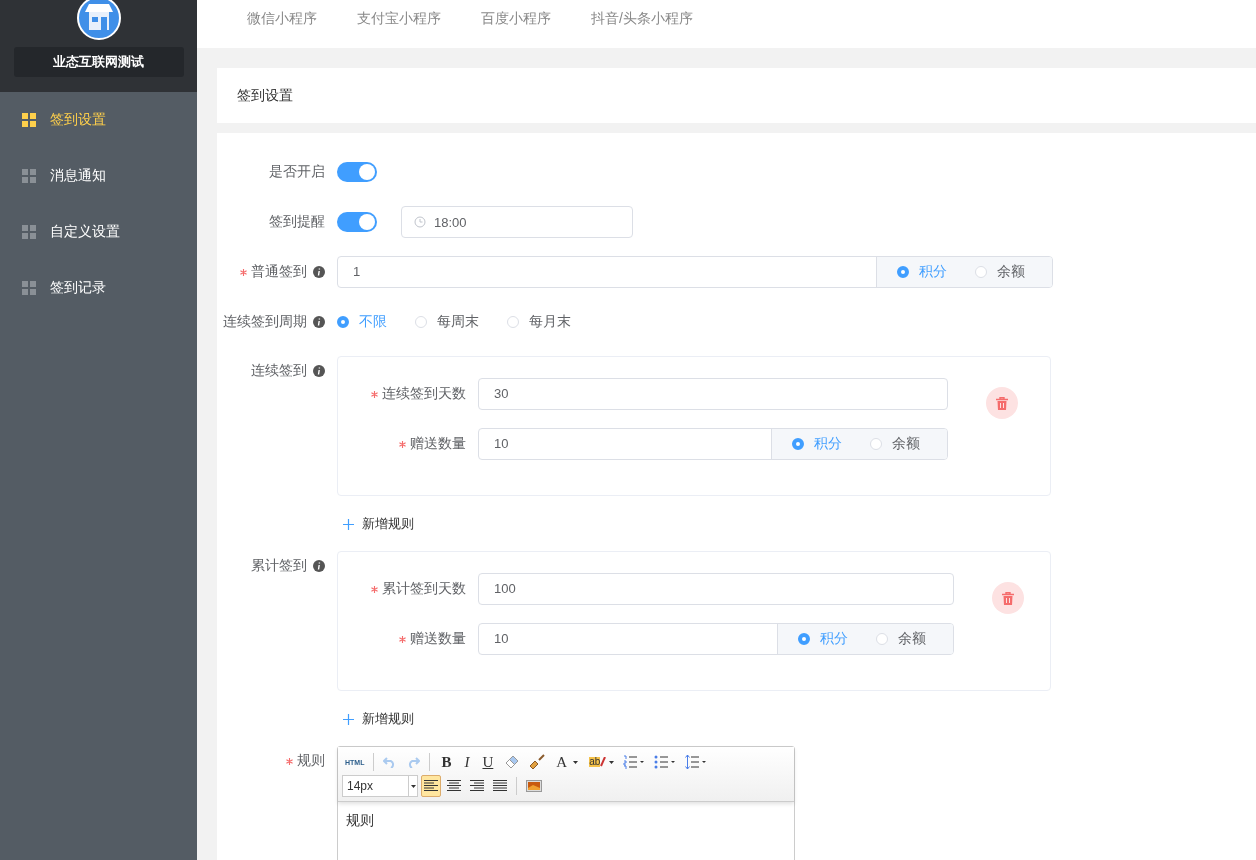 The height and width of the screenshot is (860, 1256). Describe the element at coordinates (713, 394) in the screenshot. I see `input-field: 30` at that location.